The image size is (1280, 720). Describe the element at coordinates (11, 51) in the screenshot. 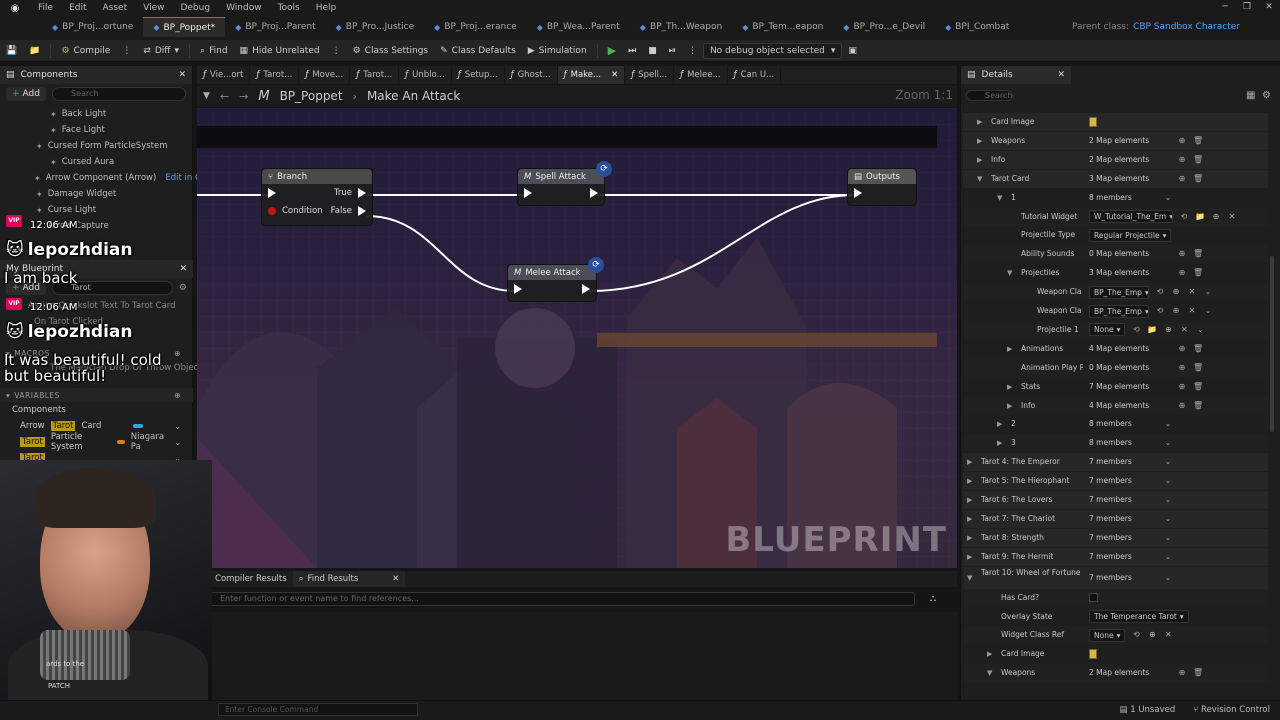

I see `save-icon: 💾` at that location.